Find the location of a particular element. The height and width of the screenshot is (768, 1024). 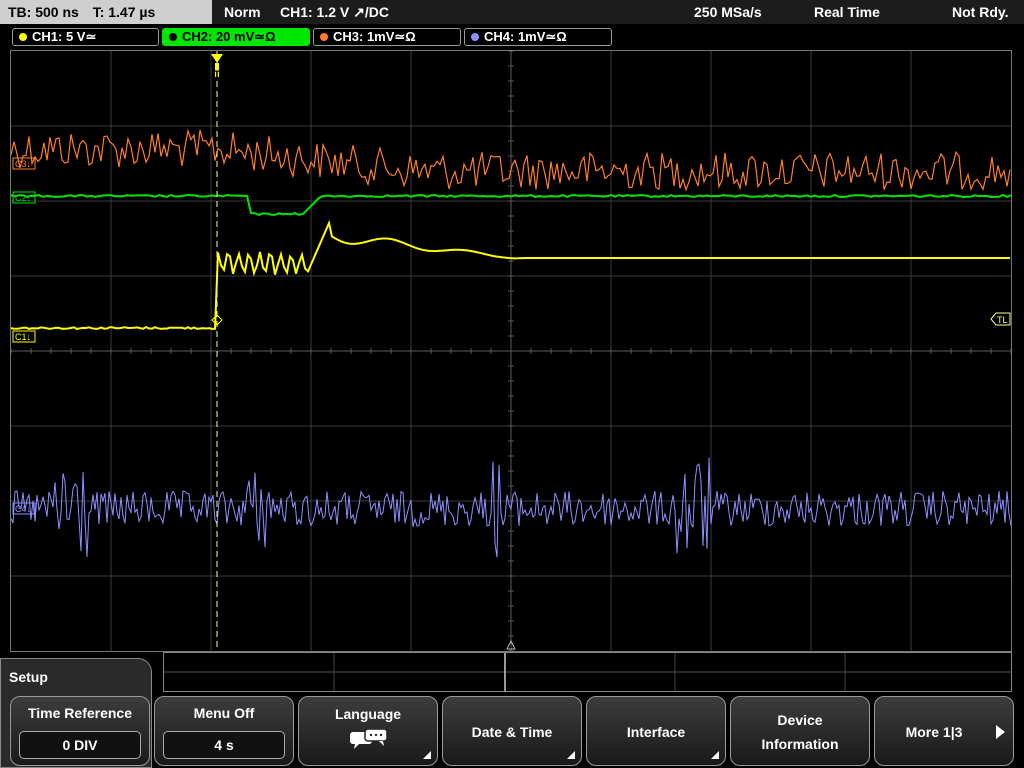

menu-off-value: 4 s is located at coordinates (224, 745).